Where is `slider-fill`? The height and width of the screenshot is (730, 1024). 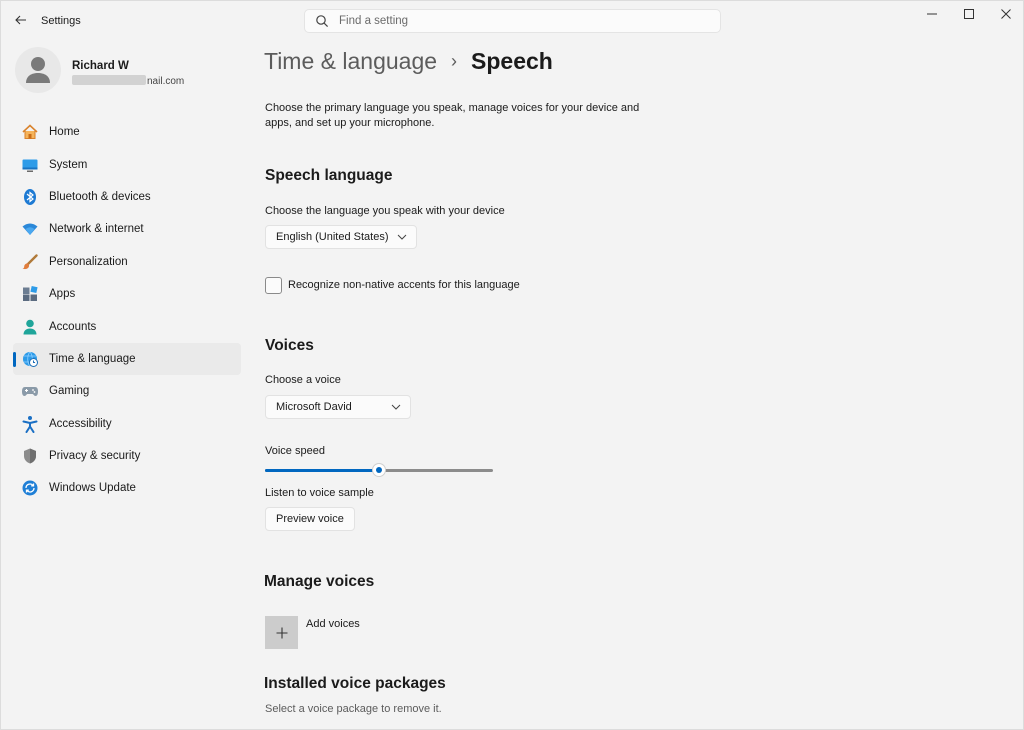 slider-fill is located at coordinates (322, 470).